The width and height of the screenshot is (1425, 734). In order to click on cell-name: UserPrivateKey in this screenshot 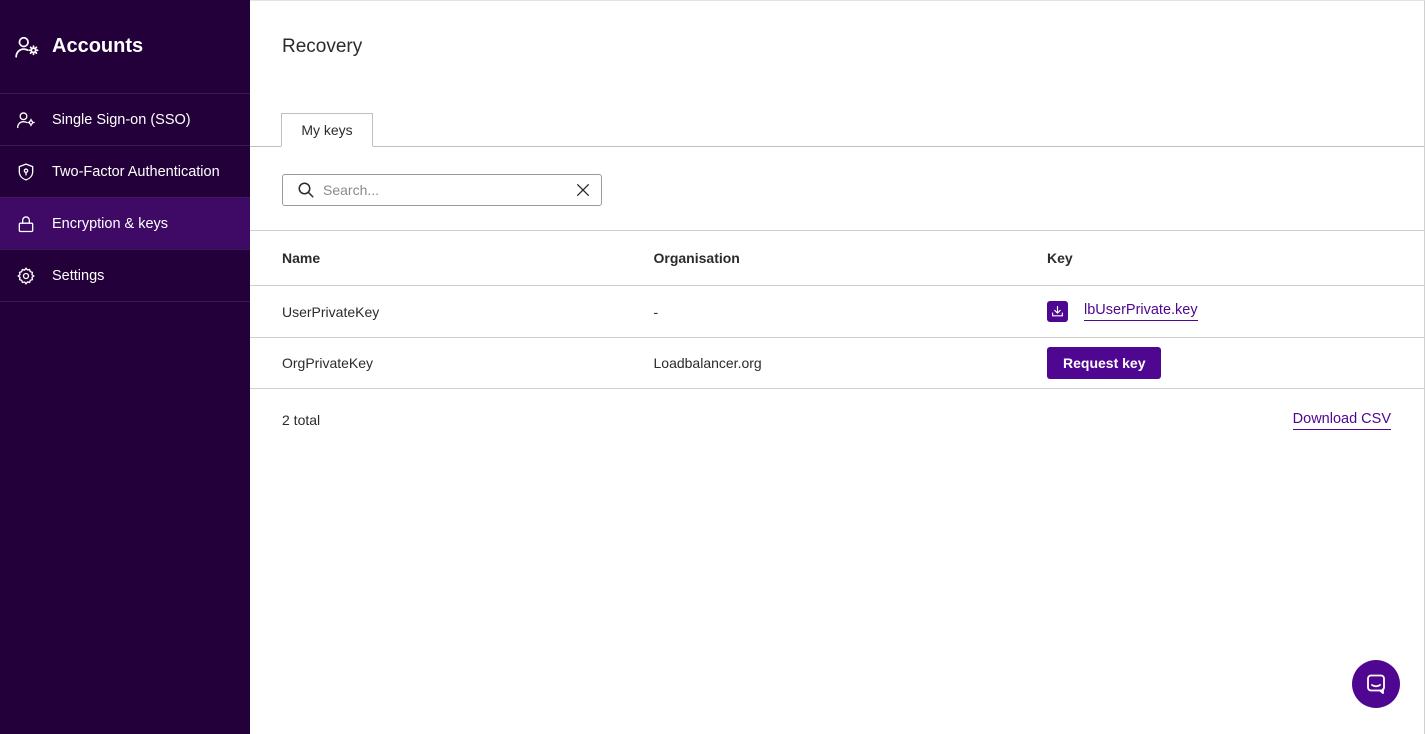, I will do `click(331, 311)`.